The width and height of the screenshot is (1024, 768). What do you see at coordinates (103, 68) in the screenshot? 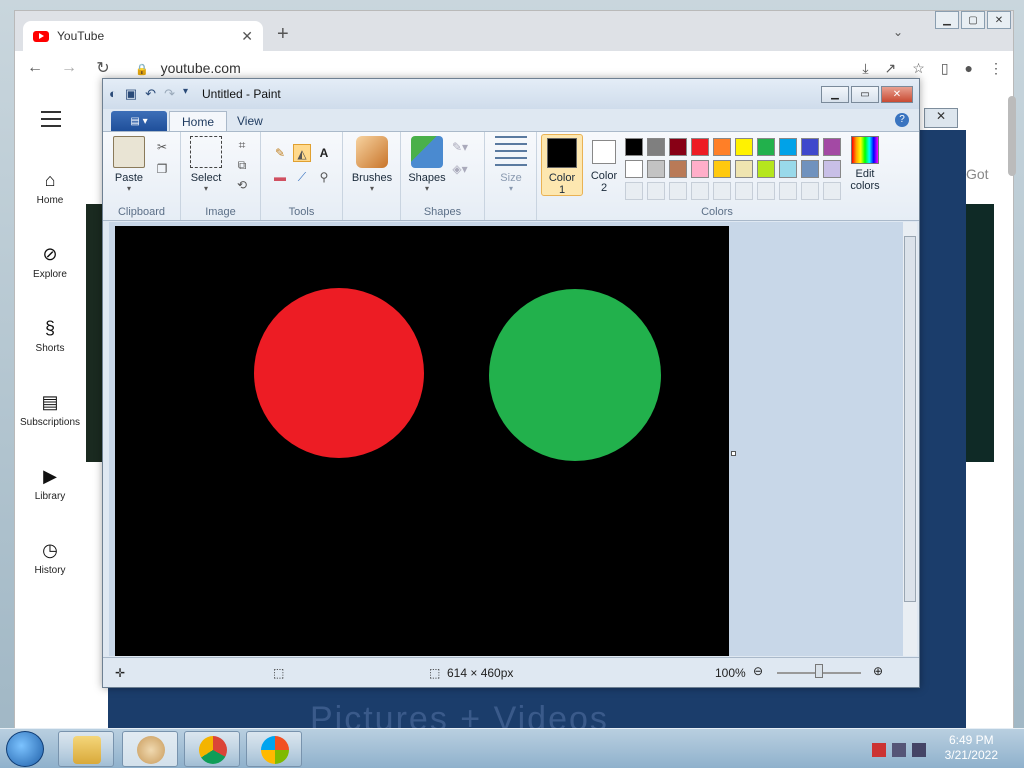
I see `reload-icon: ↻` at bounding box center [103, 68].